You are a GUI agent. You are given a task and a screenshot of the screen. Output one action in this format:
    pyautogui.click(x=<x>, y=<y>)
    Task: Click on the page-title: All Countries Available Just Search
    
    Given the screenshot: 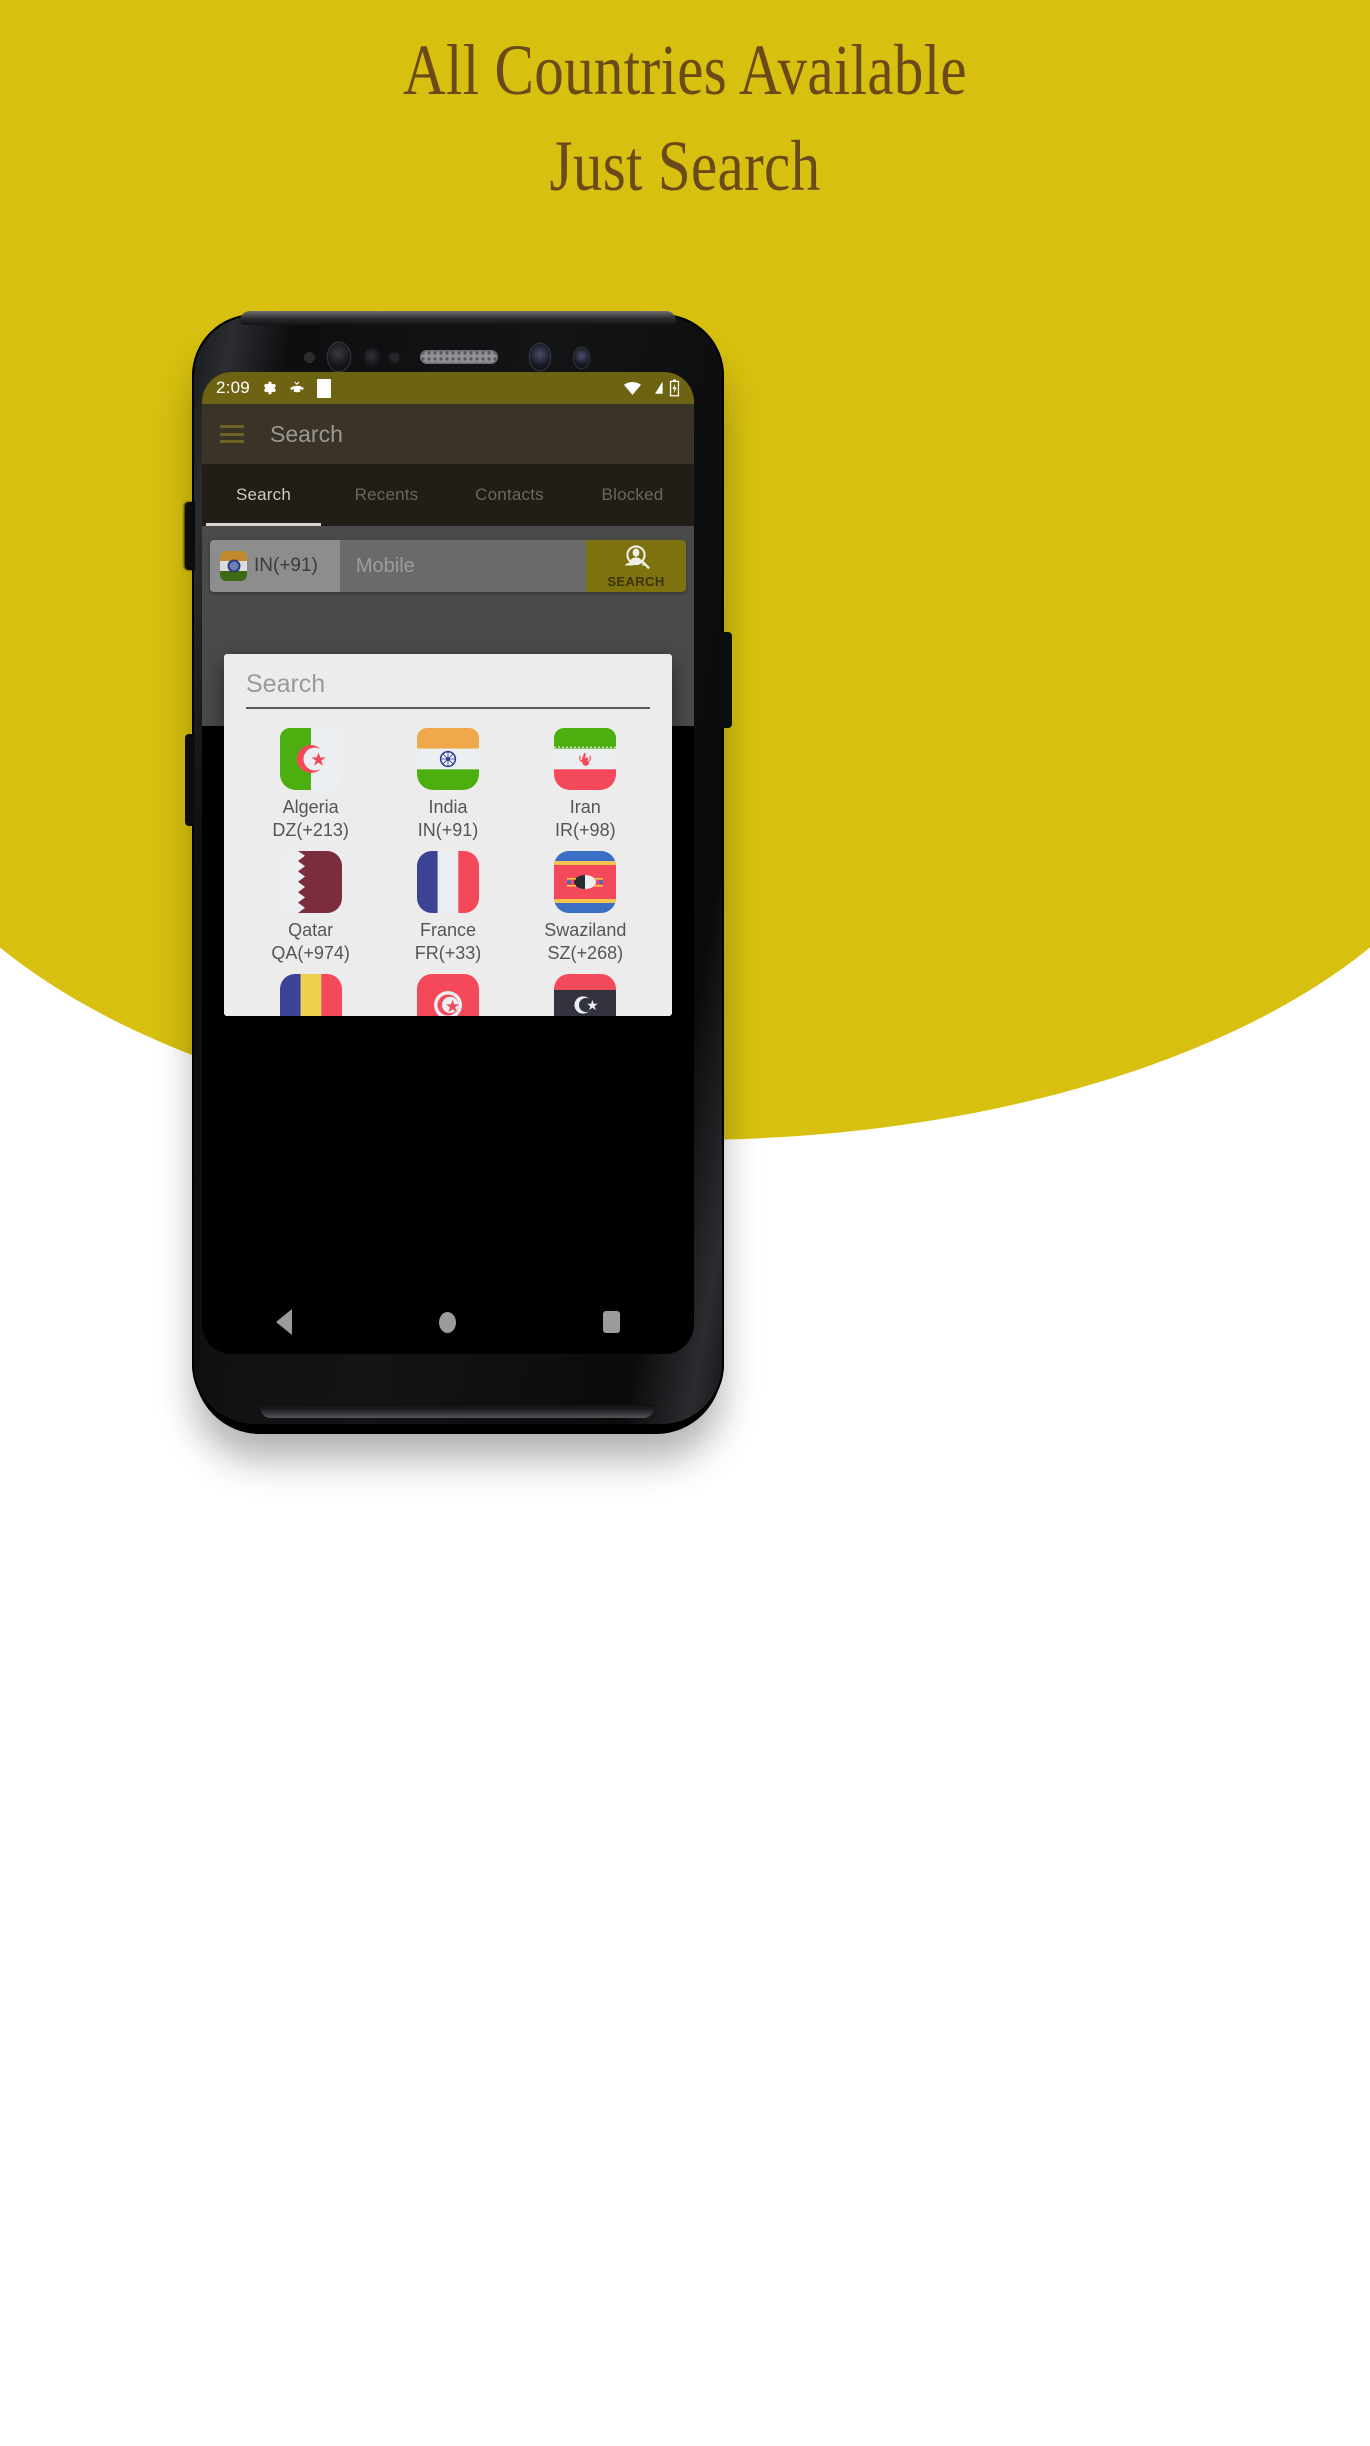 What is the action you would take?
    pyautogui.click(x=685, y=118)
    